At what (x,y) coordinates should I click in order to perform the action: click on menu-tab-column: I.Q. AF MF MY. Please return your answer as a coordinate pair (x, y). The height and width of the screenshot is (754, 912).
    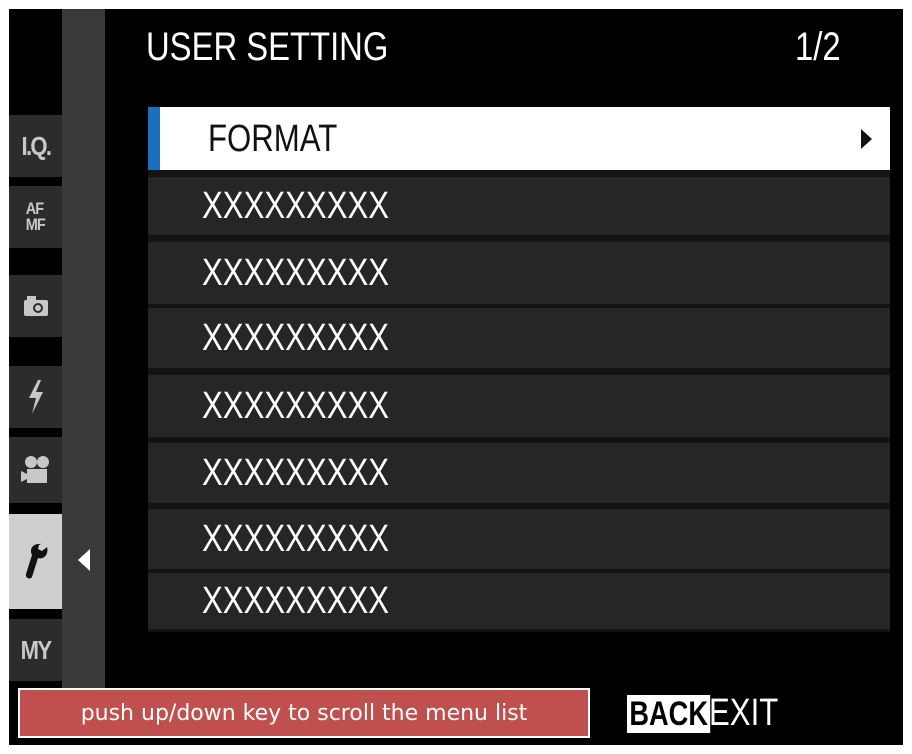
    Looking at the image, I should click on (35, 349).